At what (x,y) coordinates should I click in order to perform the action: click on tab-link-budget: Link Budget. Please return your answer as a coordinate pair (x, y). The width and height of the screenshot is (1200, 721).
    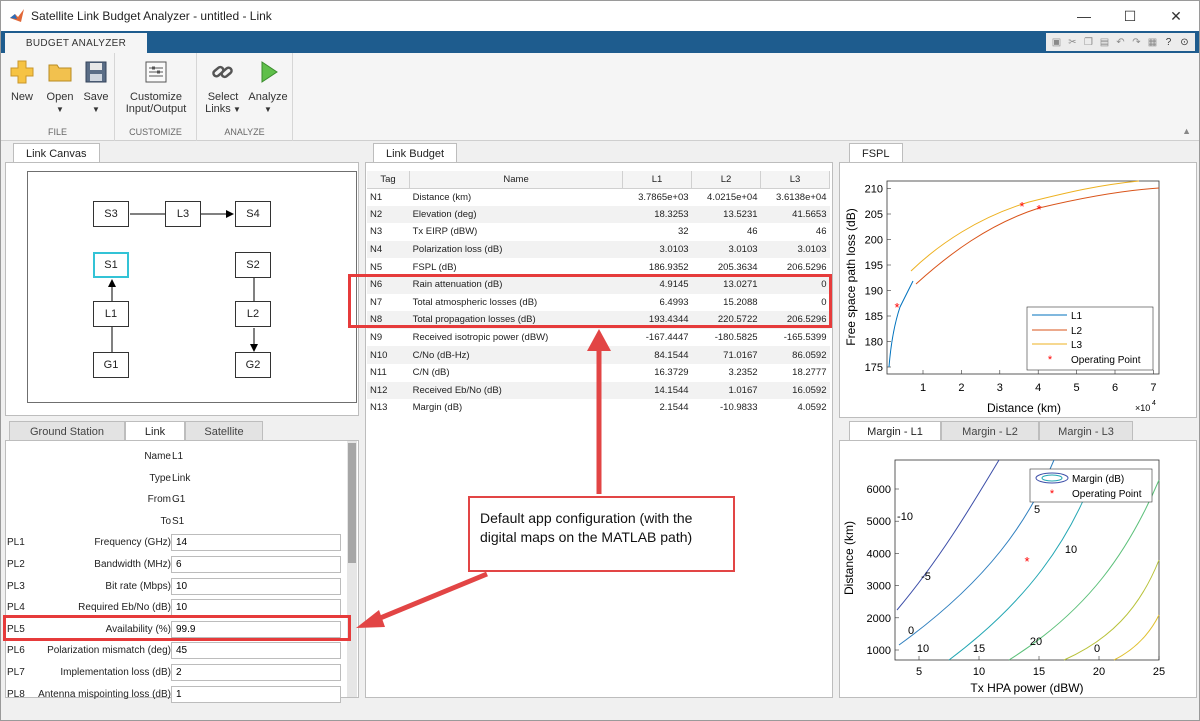
    Looking at the image, I should click on (415, 153).